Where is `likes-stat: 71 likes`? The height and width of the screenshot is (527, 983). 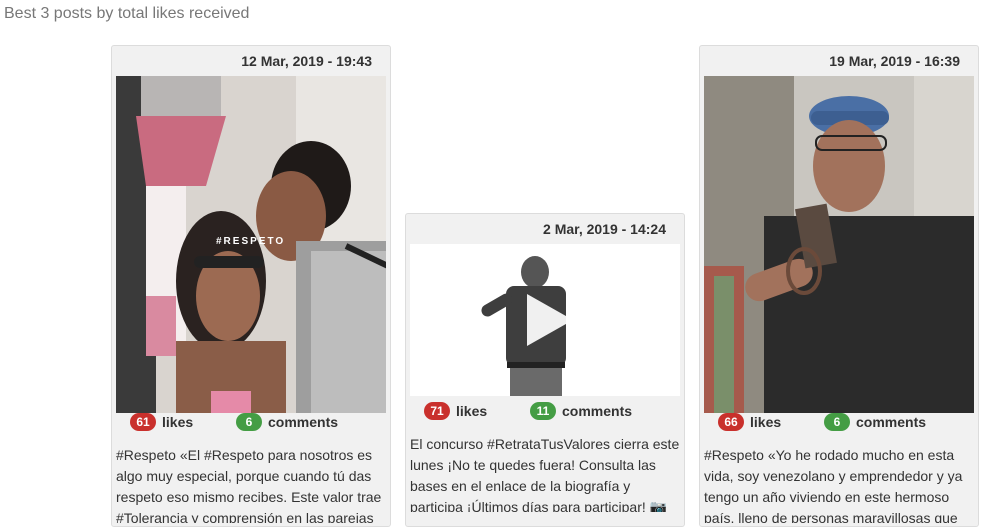 likes-stat: 71 likes is located at coordinates (455, 411).